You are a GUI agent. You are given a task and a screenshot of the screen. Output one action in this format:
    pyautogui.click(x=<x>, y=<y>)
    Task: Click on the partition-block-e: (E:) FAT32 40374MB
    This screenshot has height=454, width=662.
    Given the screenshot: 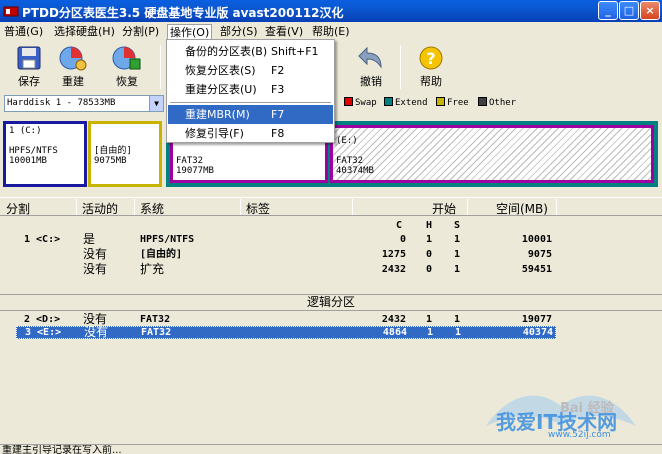 What is the action you would take?
    pyautogui.click(x=492, y=154)
    